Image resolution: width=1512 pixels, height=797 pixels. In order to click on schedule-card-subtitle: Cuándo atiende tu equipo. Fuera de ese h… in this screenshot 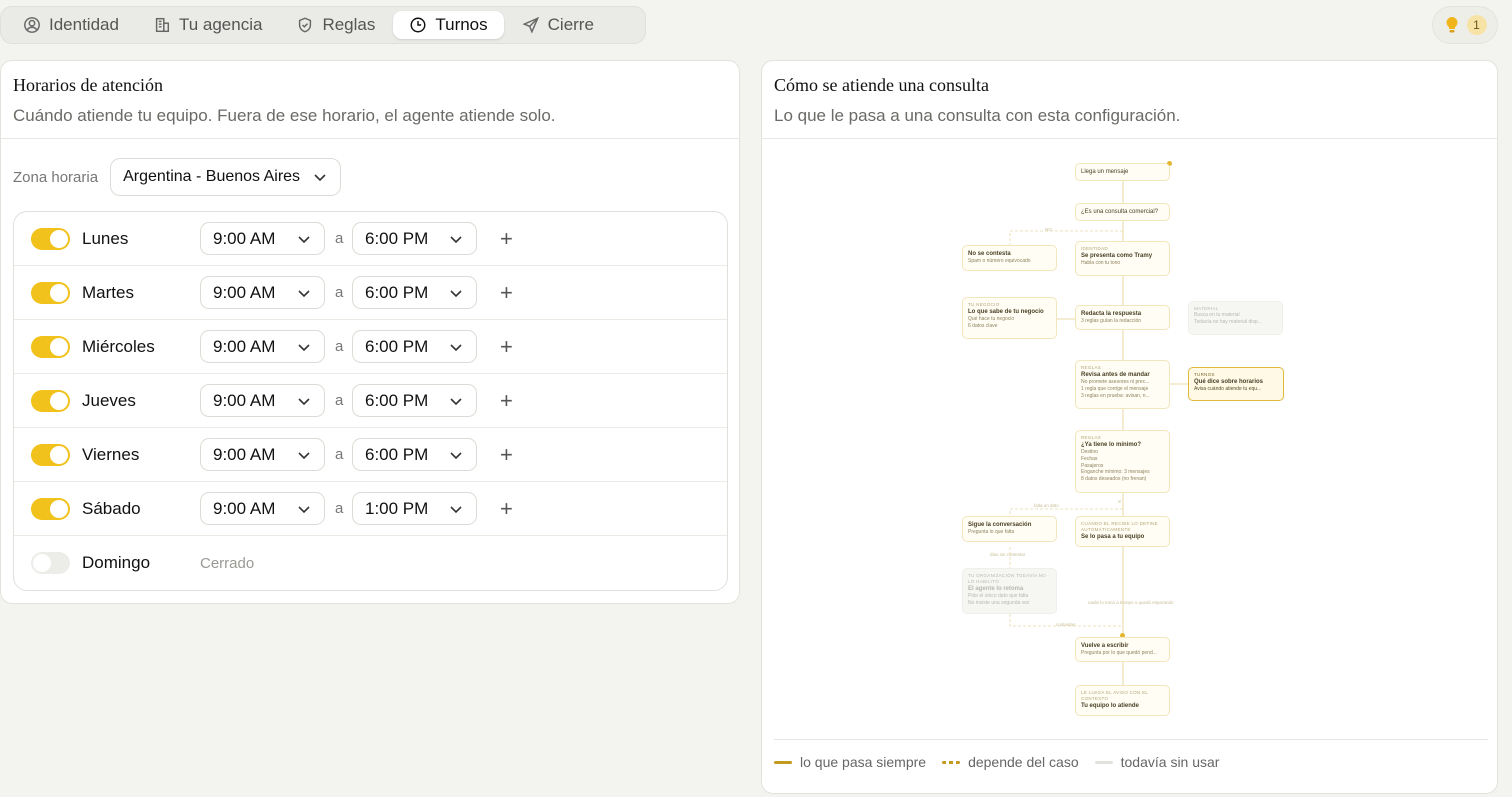, I will do `click(284, 115)`.